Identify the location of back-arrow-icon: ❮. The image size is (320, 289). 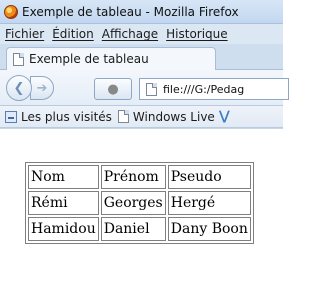
(19, 88).